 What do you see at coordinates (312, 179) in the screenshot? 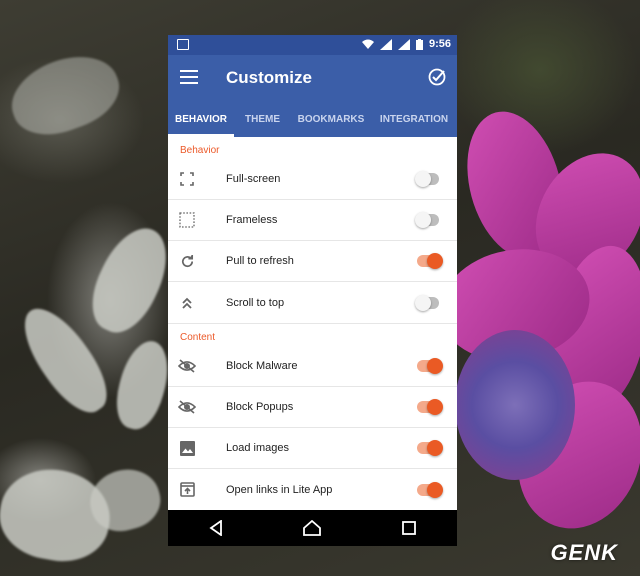
I see `setting-fullscreen: Full-screen` at bounding box center [312, 179].